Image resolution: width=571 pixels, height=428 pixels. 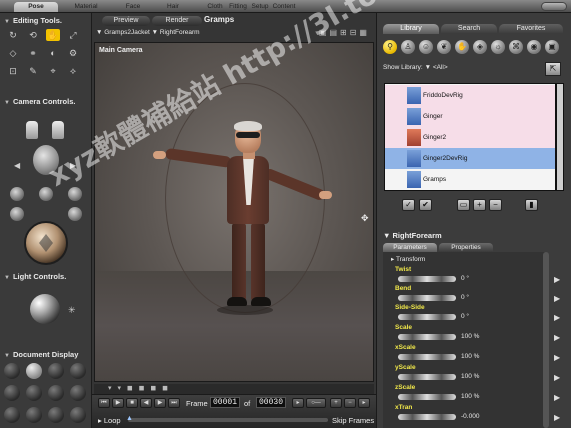 What do you see at coordinates (13, 53) in the screenshot?
I see `taper-tool-icon: ◇` at bounding box center [13, 53].